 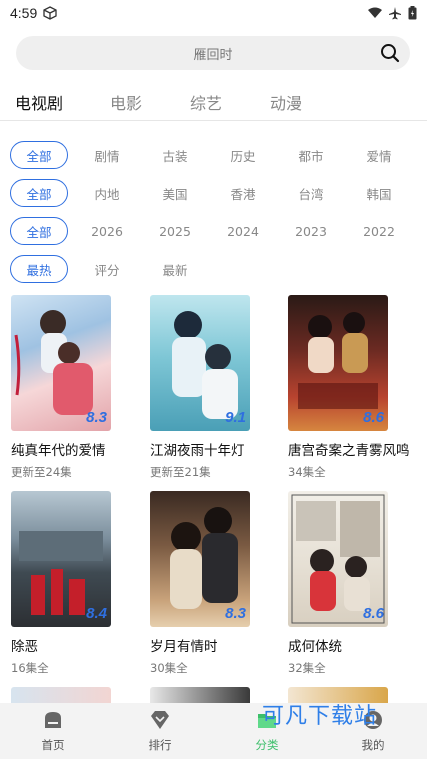 I want to click on poster-image: 9.1, so click(x=200, y=363).